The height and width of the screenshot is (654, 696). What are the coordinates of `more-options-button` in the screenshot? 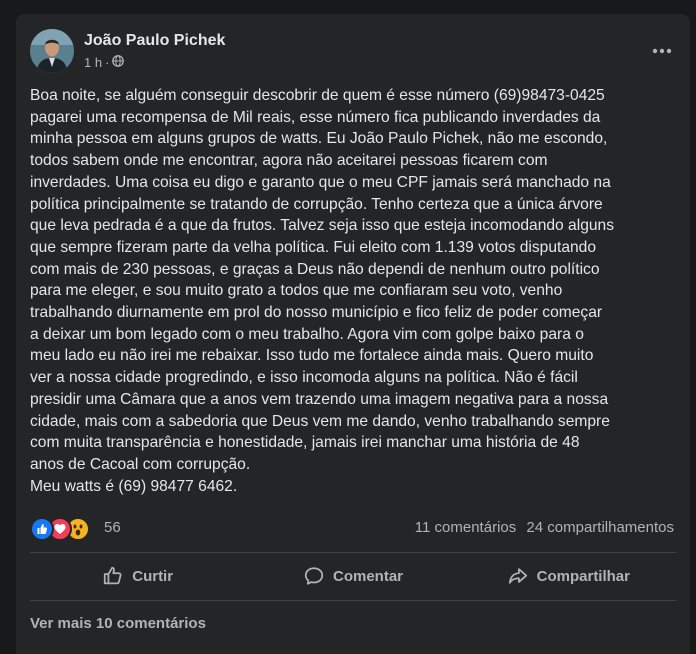 It's located at (662, 51).